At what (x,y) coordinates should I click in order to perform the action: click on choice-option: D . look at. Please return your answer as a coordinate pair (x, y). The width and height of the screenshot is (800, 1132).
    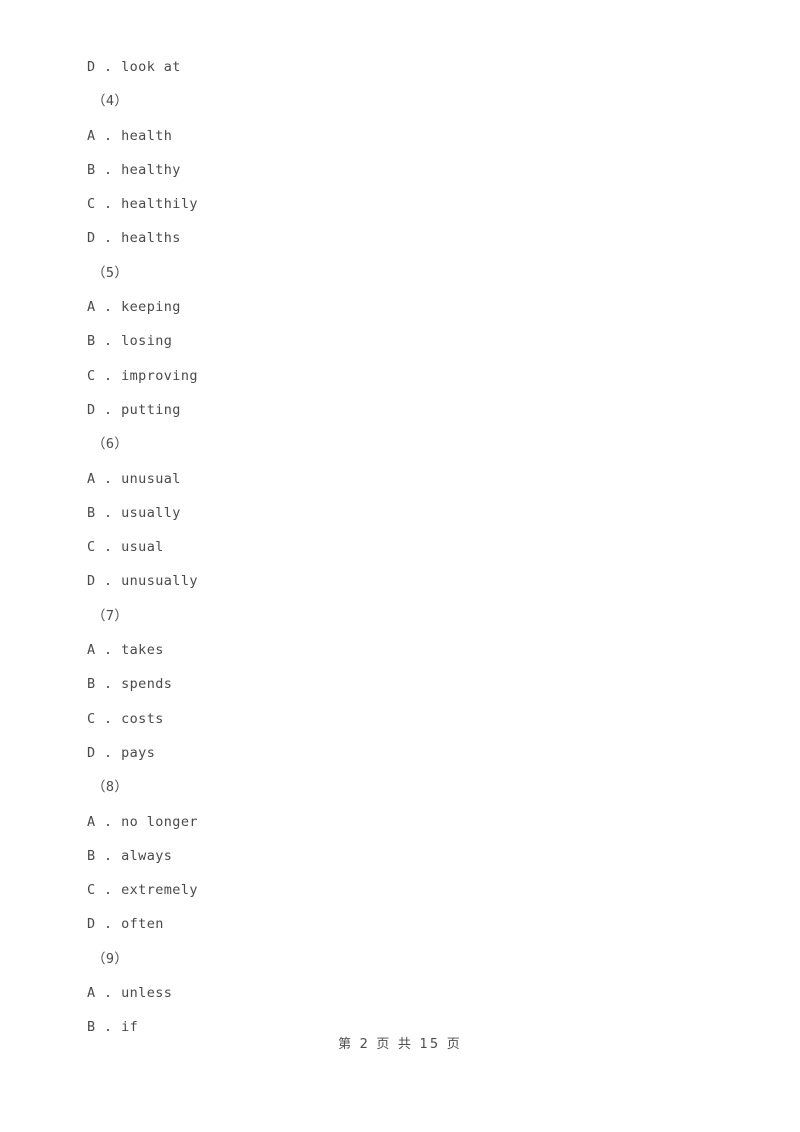
    Looking at the image, I should click on (407, 67).